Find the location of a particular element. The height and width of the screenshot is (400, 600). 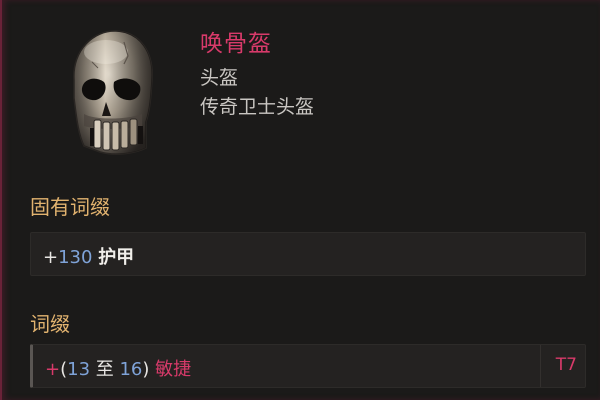

implicit-affix-text: +130 护甲 is located at coordinates (88, 256).